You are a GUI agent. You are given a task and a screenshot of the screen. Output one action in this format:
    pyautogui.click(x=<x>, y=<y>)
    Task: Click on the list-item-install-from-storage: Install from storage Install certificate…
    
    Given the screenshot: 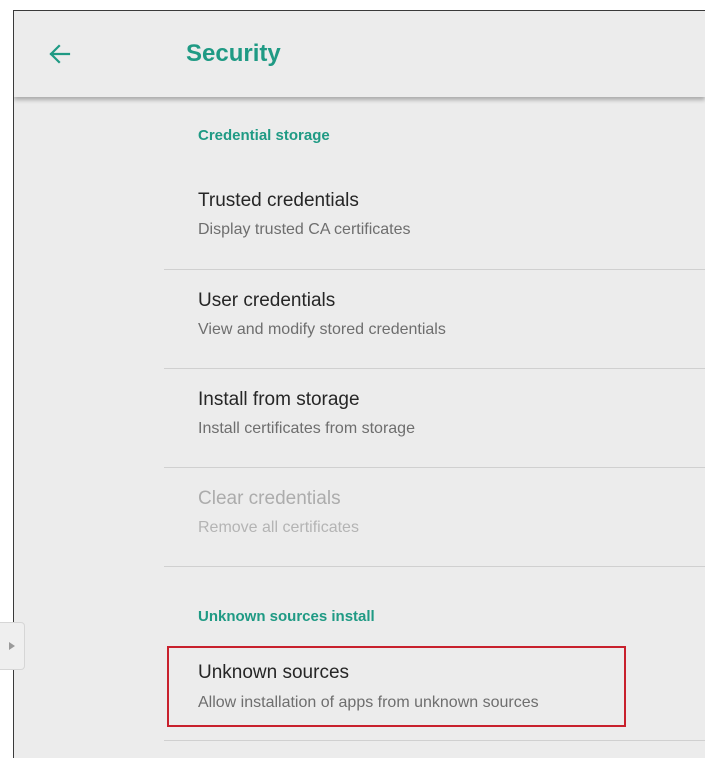 What is the action you would take?
    pyautogui.click(x=434, y=423)
    